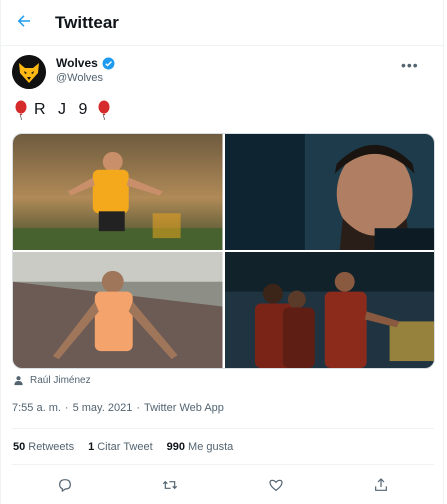 The width and height of the screenshot is (447, 504). I want to click on like-icon, so click(276, 485).